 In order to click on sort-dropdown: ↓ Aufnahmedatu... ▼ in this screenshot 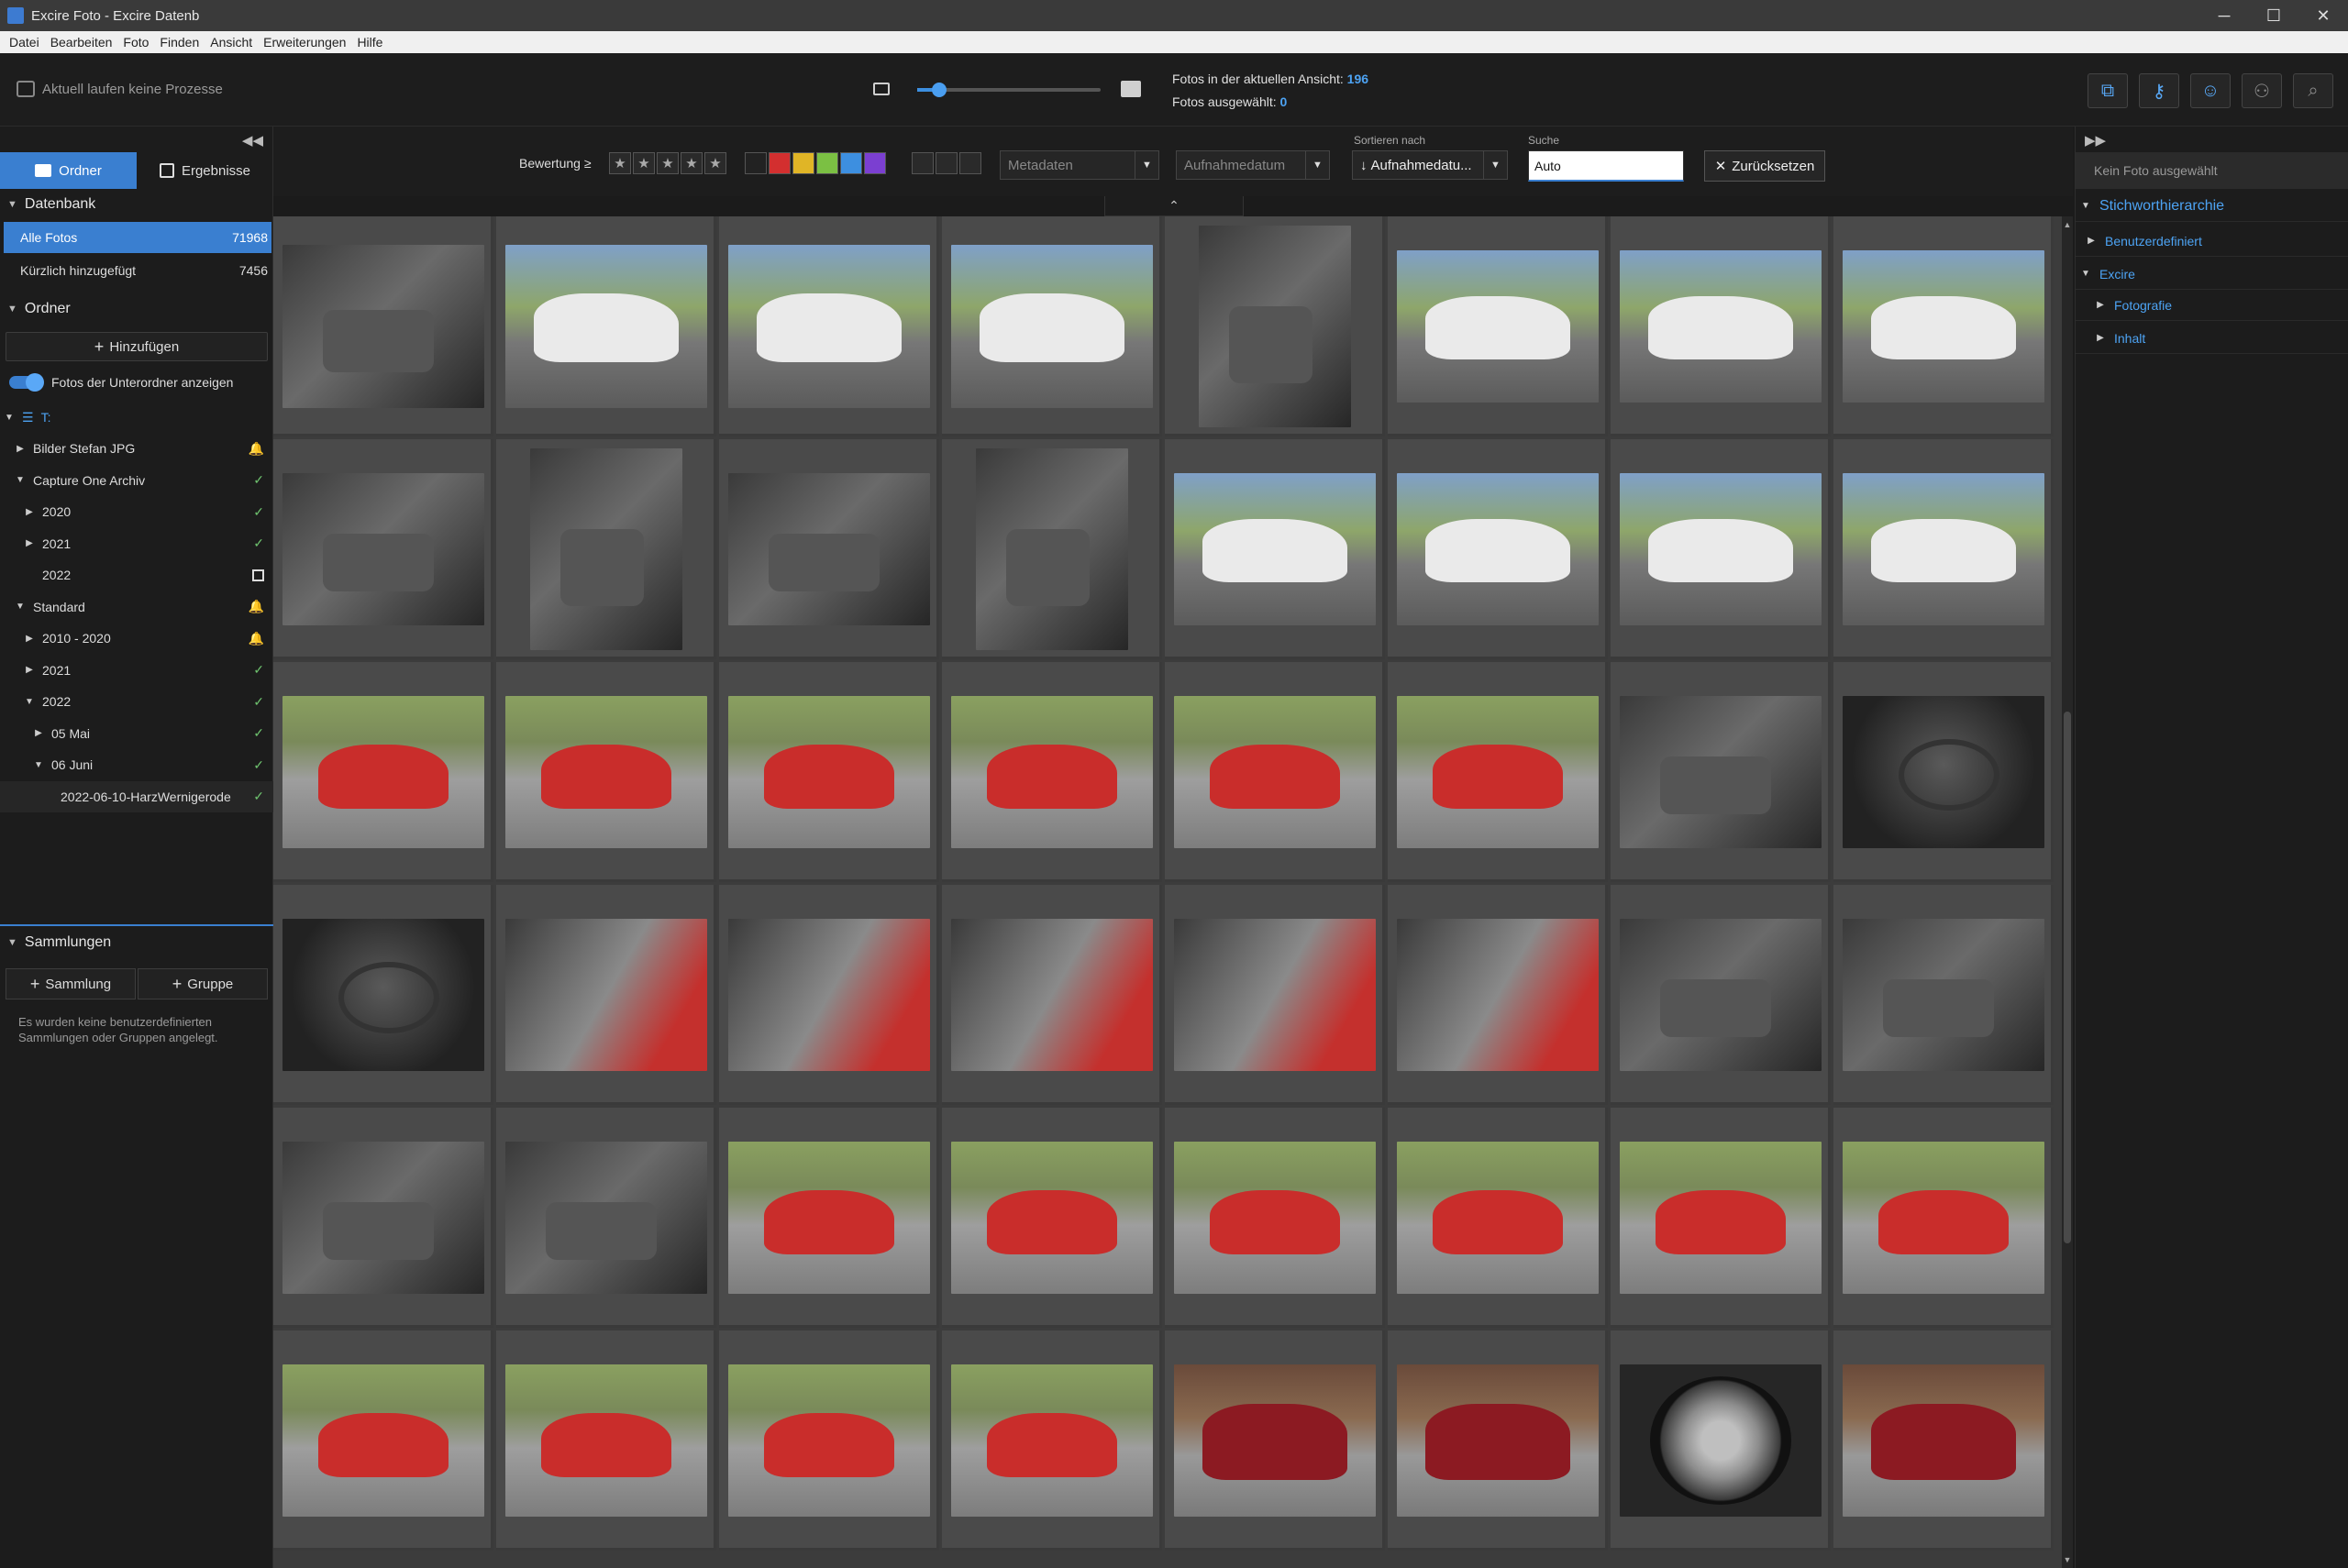, I will do `click(1430, 165)`.